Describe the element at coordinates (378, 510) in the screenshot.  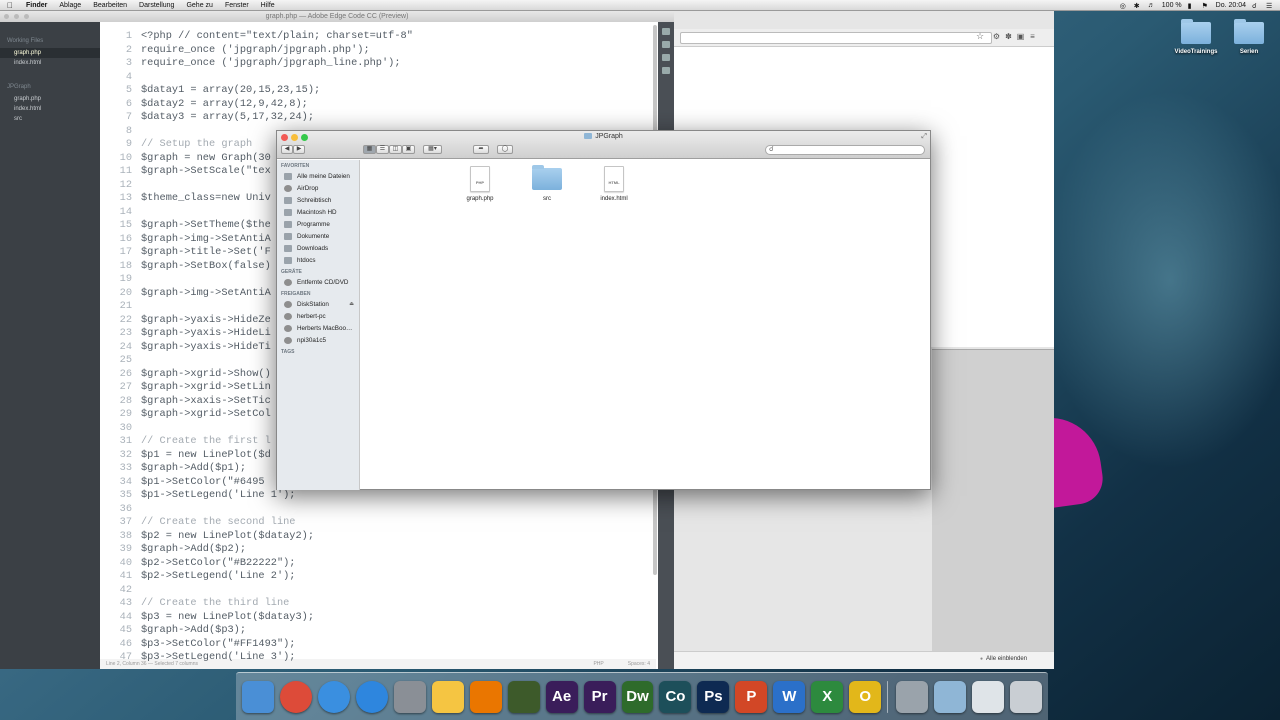
I see `code-line: 36` at that location.